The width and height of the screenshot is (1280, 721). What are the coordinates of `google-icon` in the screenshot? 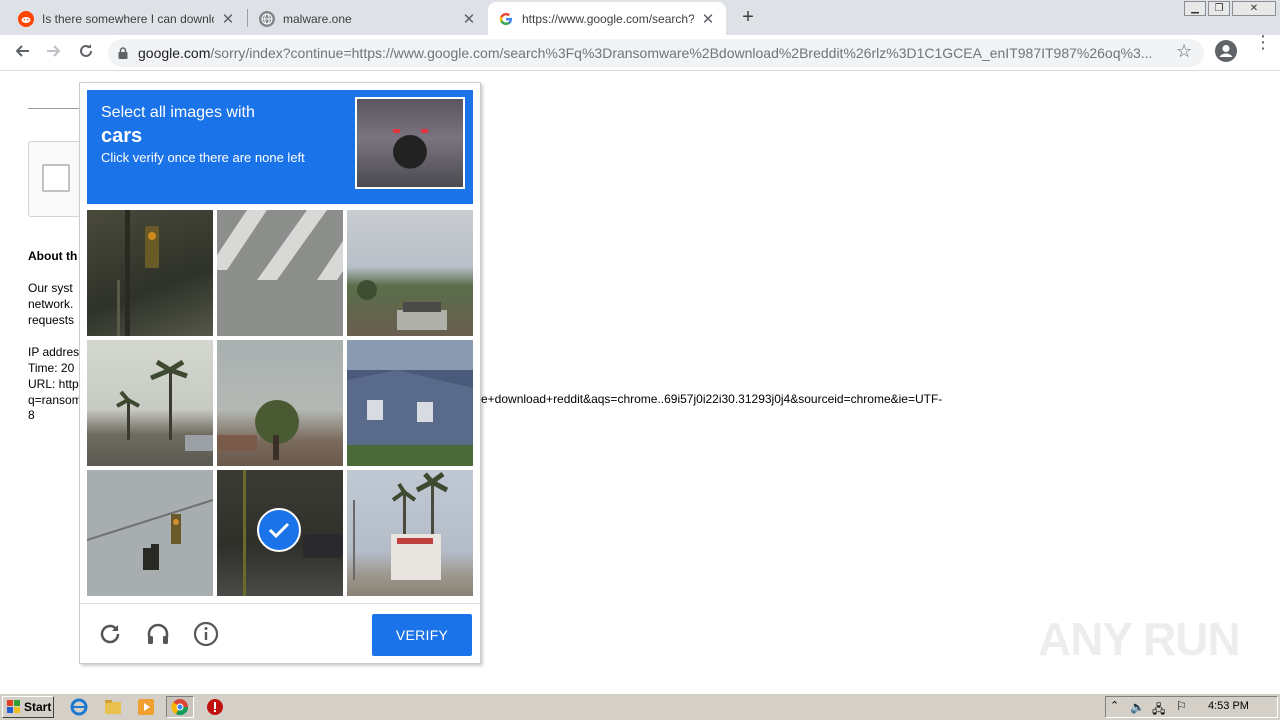 It's located at (506, 19).